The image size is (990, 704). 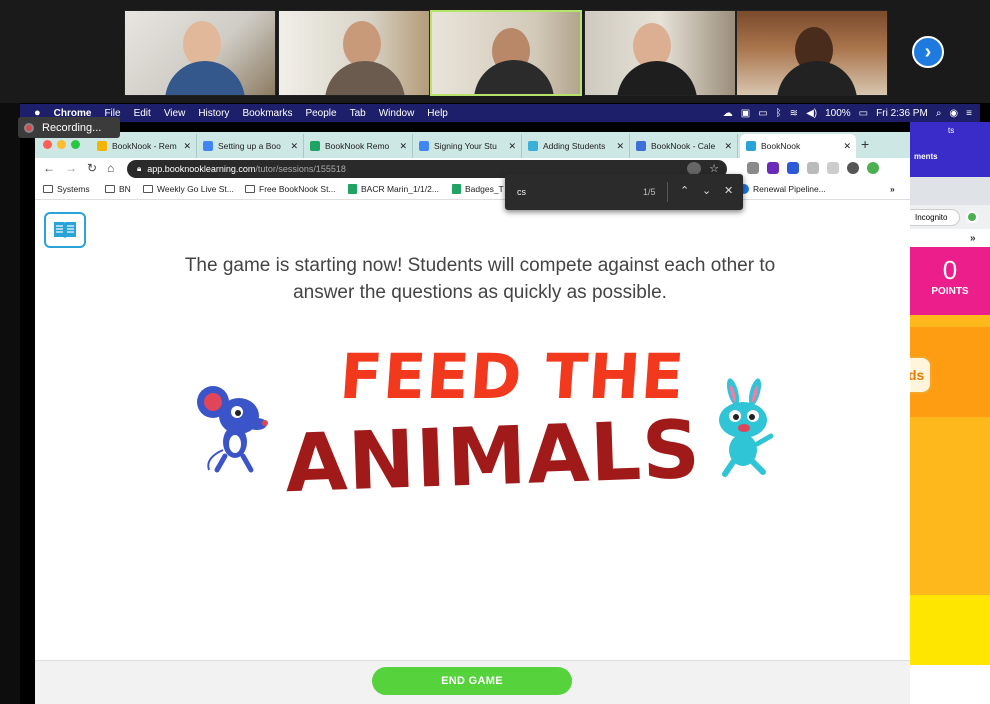 What do you see at coordinates (950, 413) in the screenshot?
I see `background-window: ts ments Incognito » 0 POINTS ds` at bounding box center [950, 413].